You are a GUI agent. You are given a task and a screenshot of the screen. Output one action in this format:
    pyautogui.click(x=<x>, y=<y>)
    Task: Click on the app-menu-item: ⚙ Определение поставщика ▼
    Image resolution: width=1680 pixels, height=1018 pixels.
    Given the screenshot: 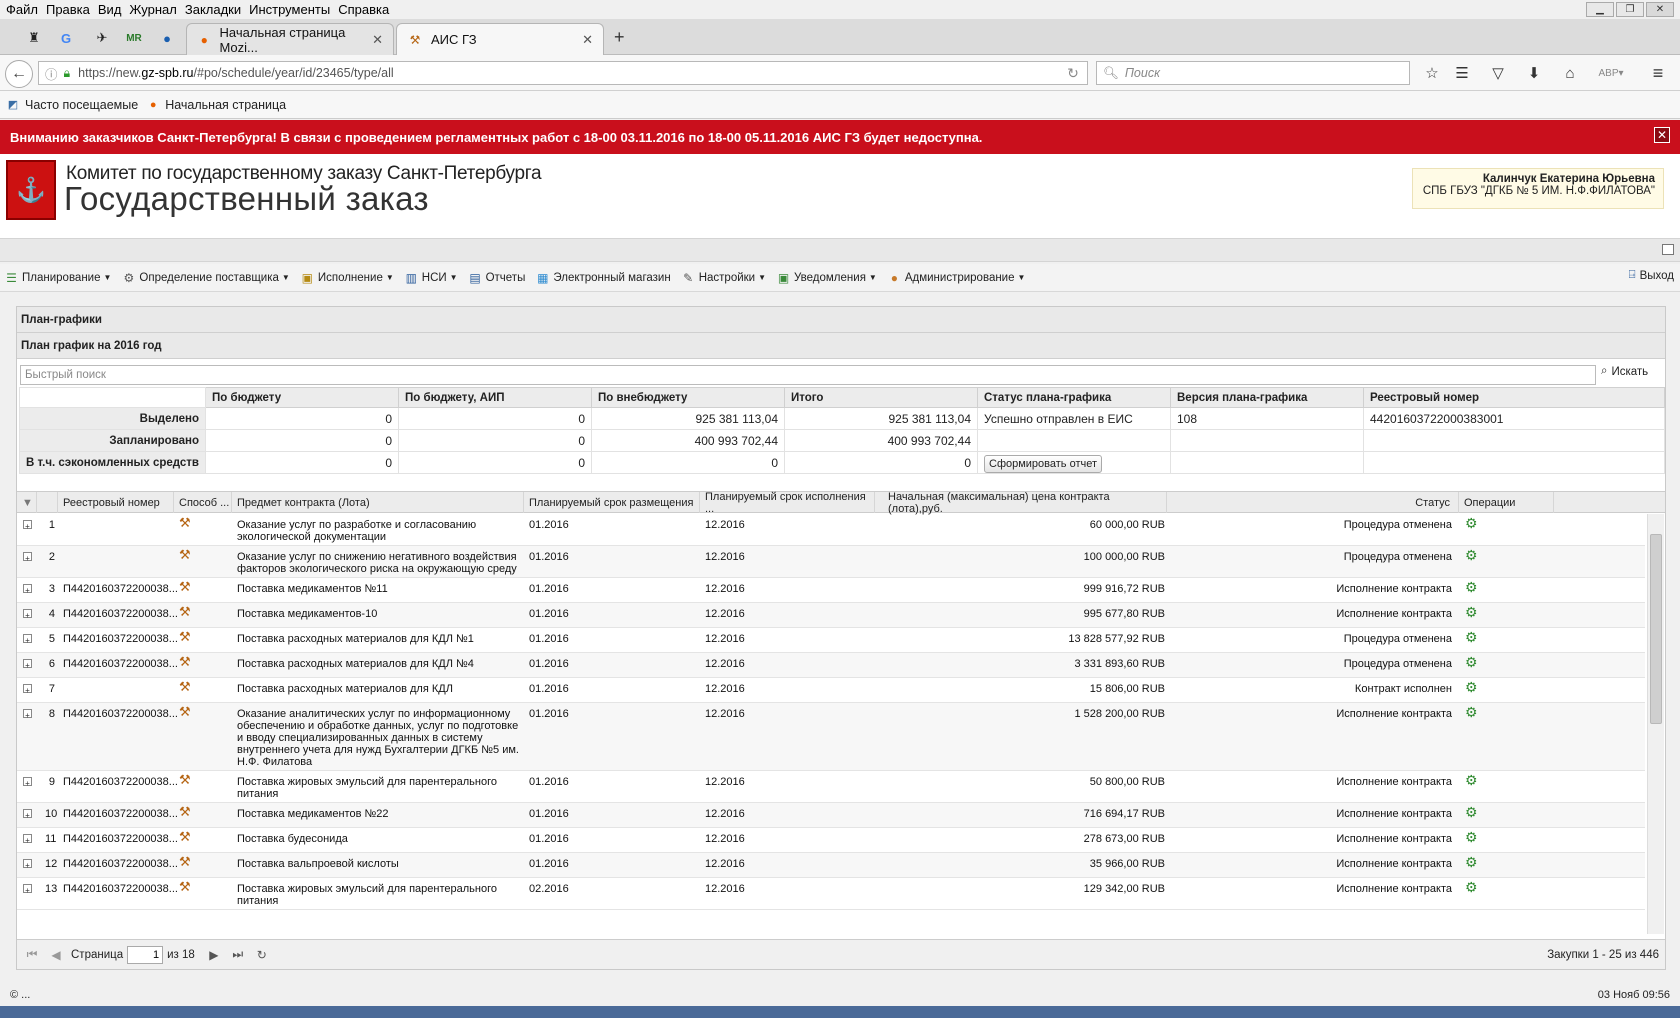 What is the action you would take?
    pyautogui.click(x=205, y=277)
    